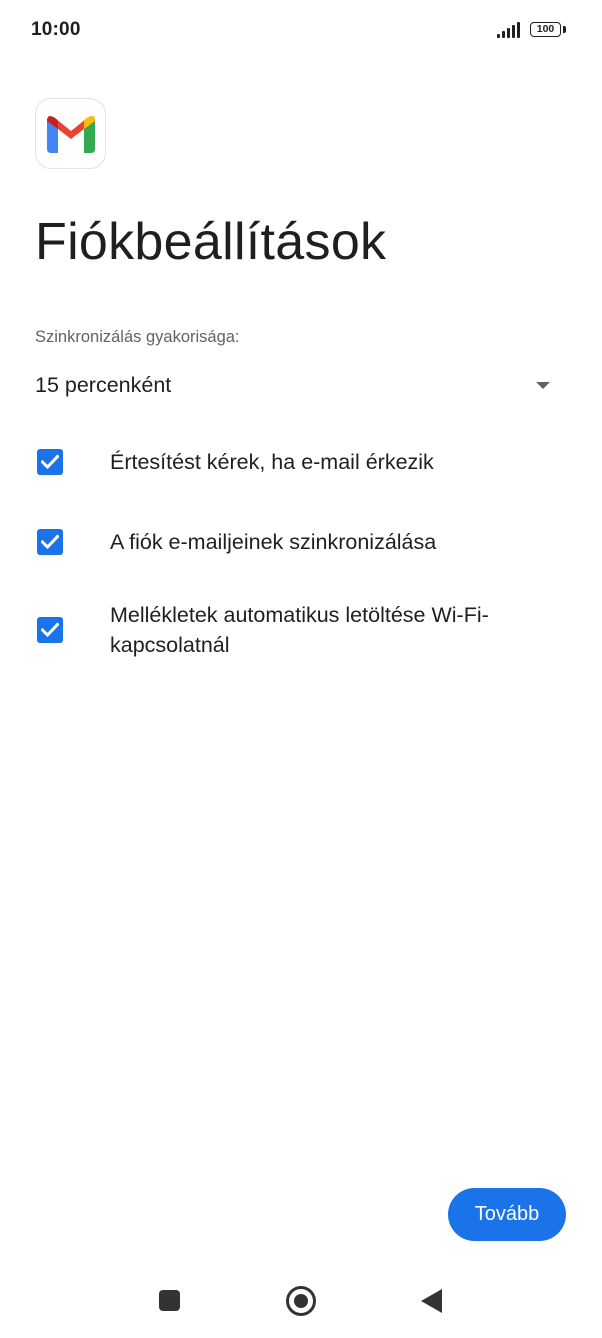 The image size is (602, 1338). What do you see at coordinates (301, 1301) in the screenshot?
I see `circle-home-icon` at bounding box center [301, 1301].